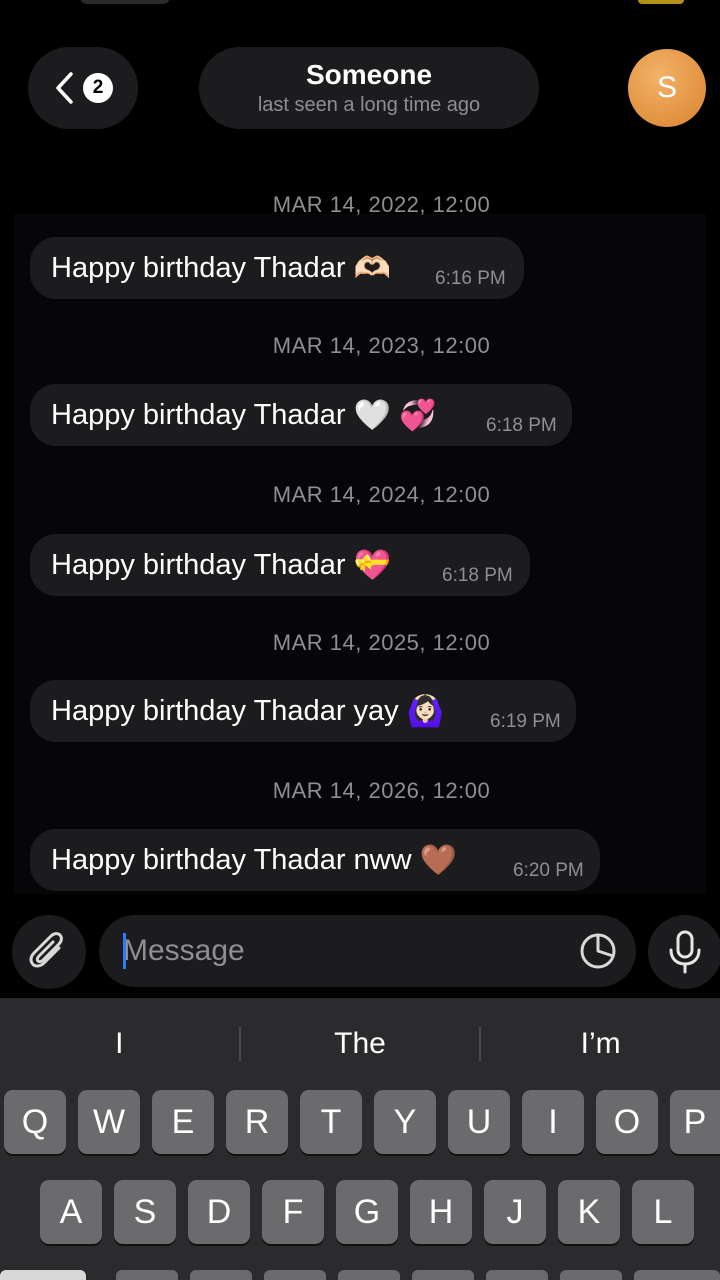  What do you see at coordinates (109, 1122) in the screenshot?
I see `key-w: W` at bounding box center [109, 1122].